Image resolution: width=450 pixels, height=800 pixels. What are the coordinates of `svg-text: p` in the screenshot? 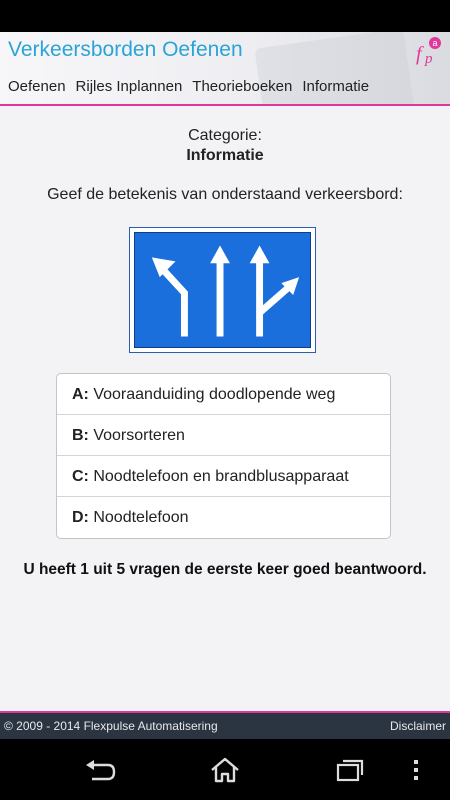 It's located at (428, 59).